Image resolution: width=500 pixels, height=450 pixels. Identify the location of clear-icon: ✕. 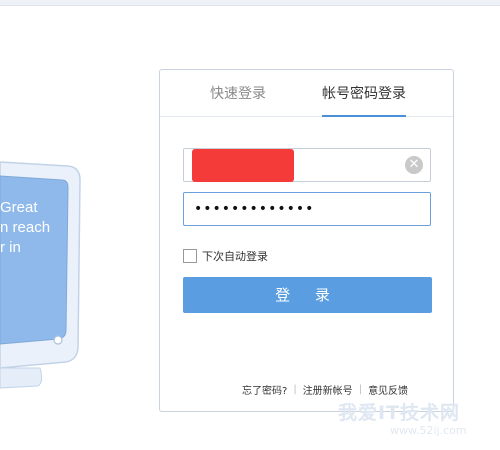
(414, 165).